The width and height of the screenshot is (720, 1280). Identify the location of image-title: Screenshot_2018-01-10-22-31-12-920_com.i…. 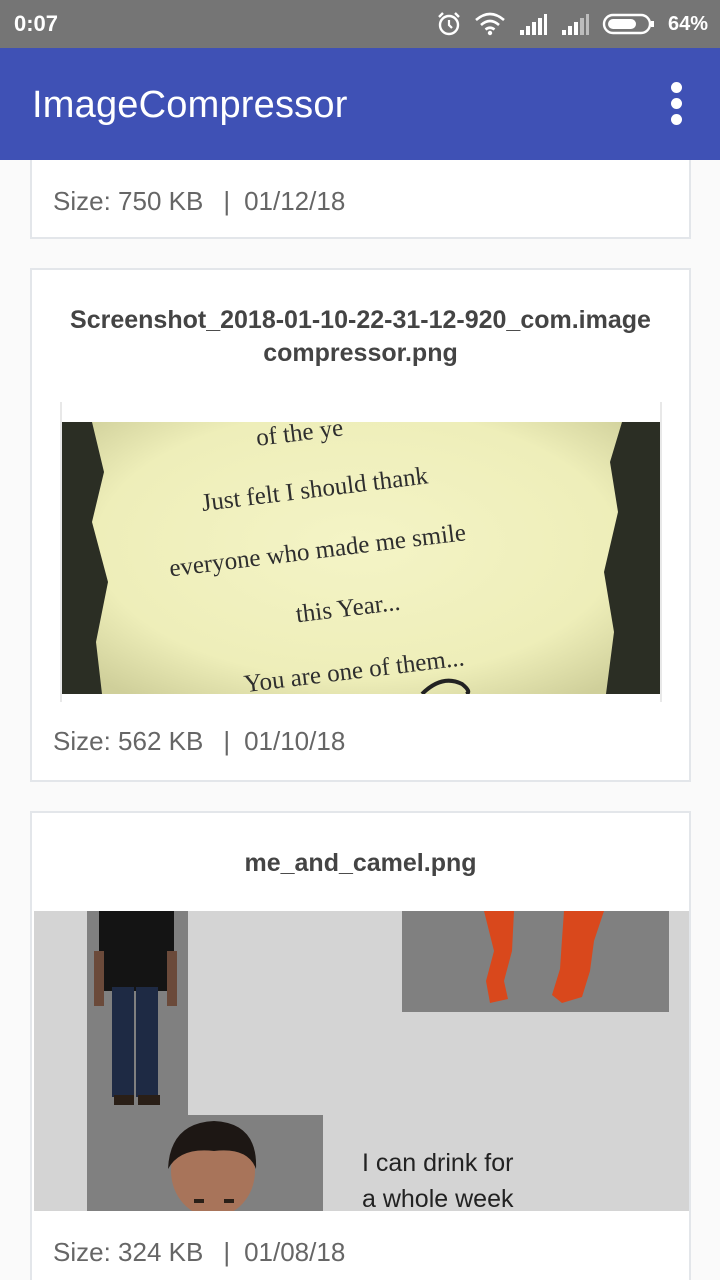
(360, 337).